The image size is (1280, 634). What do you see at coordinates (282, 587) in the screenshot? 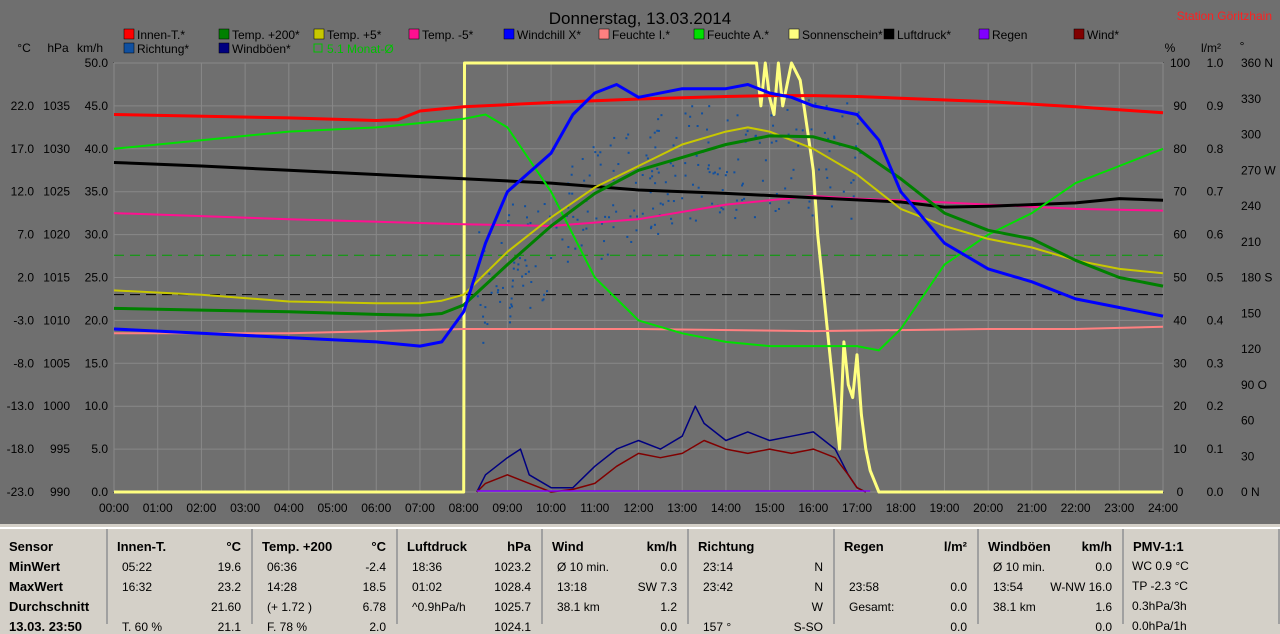
I see `stats-time: 14:28` at bounding box center [282, 587].